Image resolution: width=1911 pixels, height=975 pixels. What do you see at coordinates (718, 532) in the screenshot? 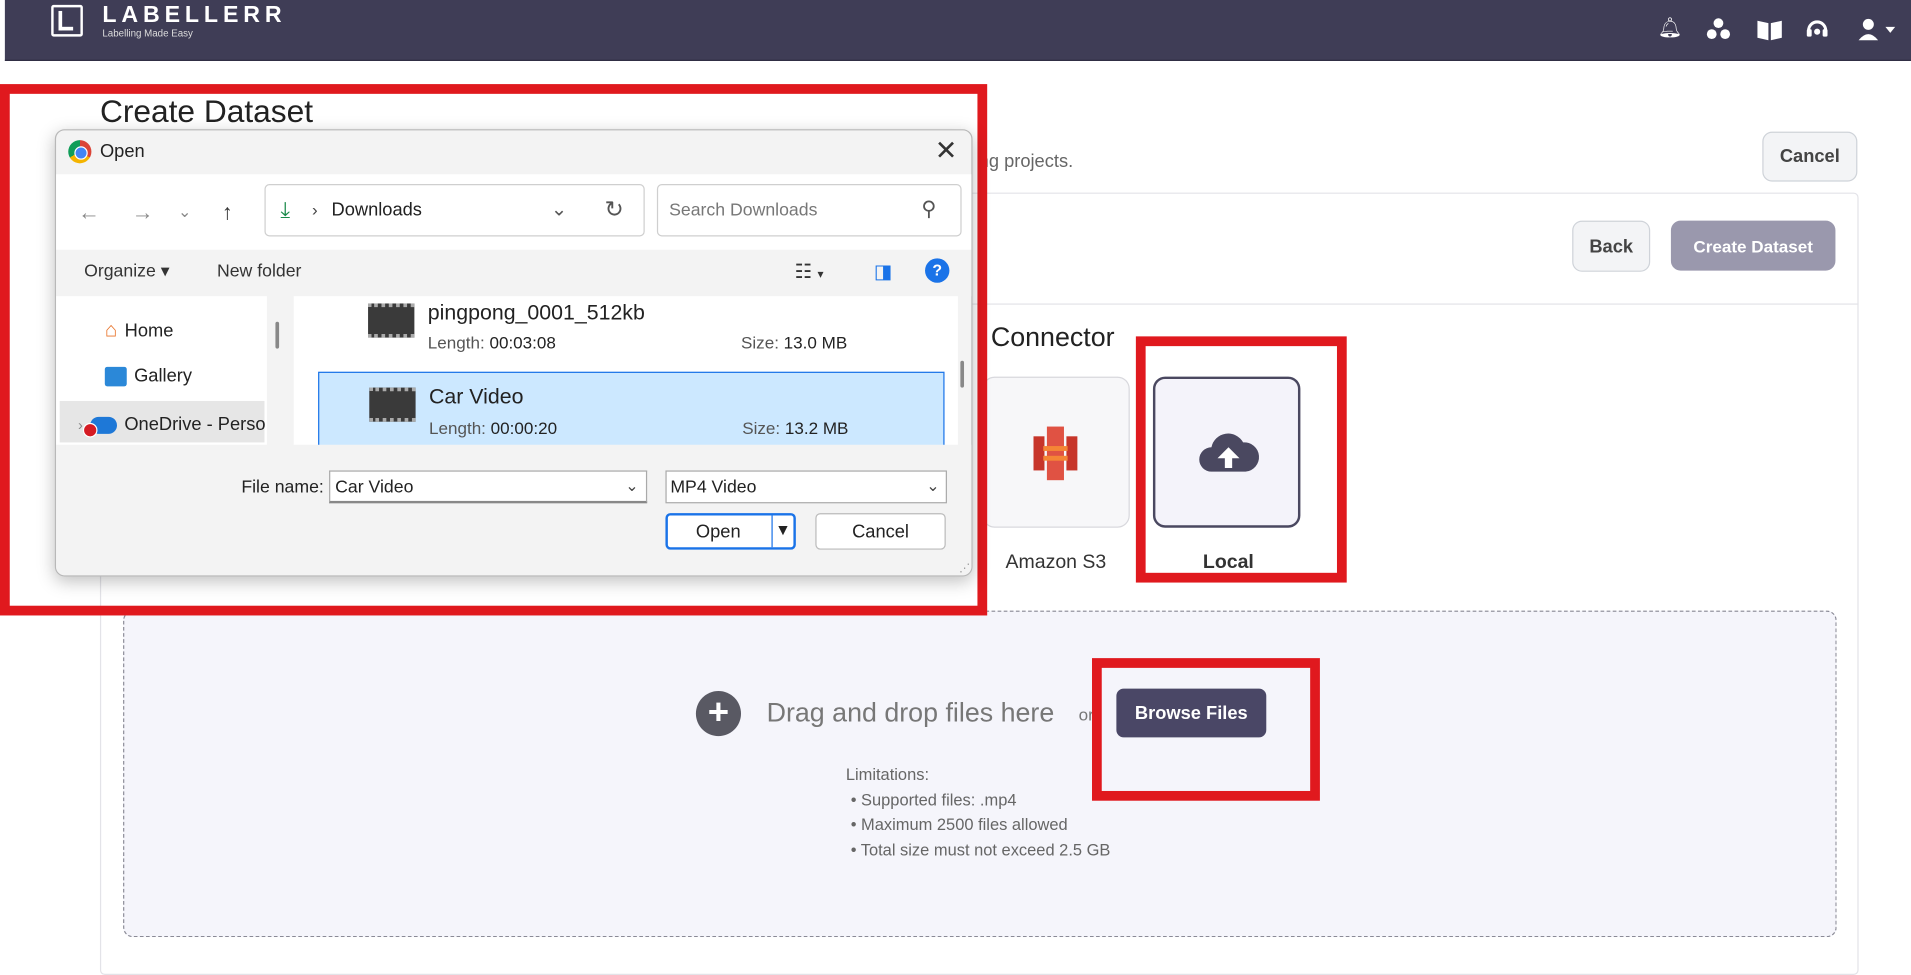
I see `open-label: Open` at bounding box center [718, 532].